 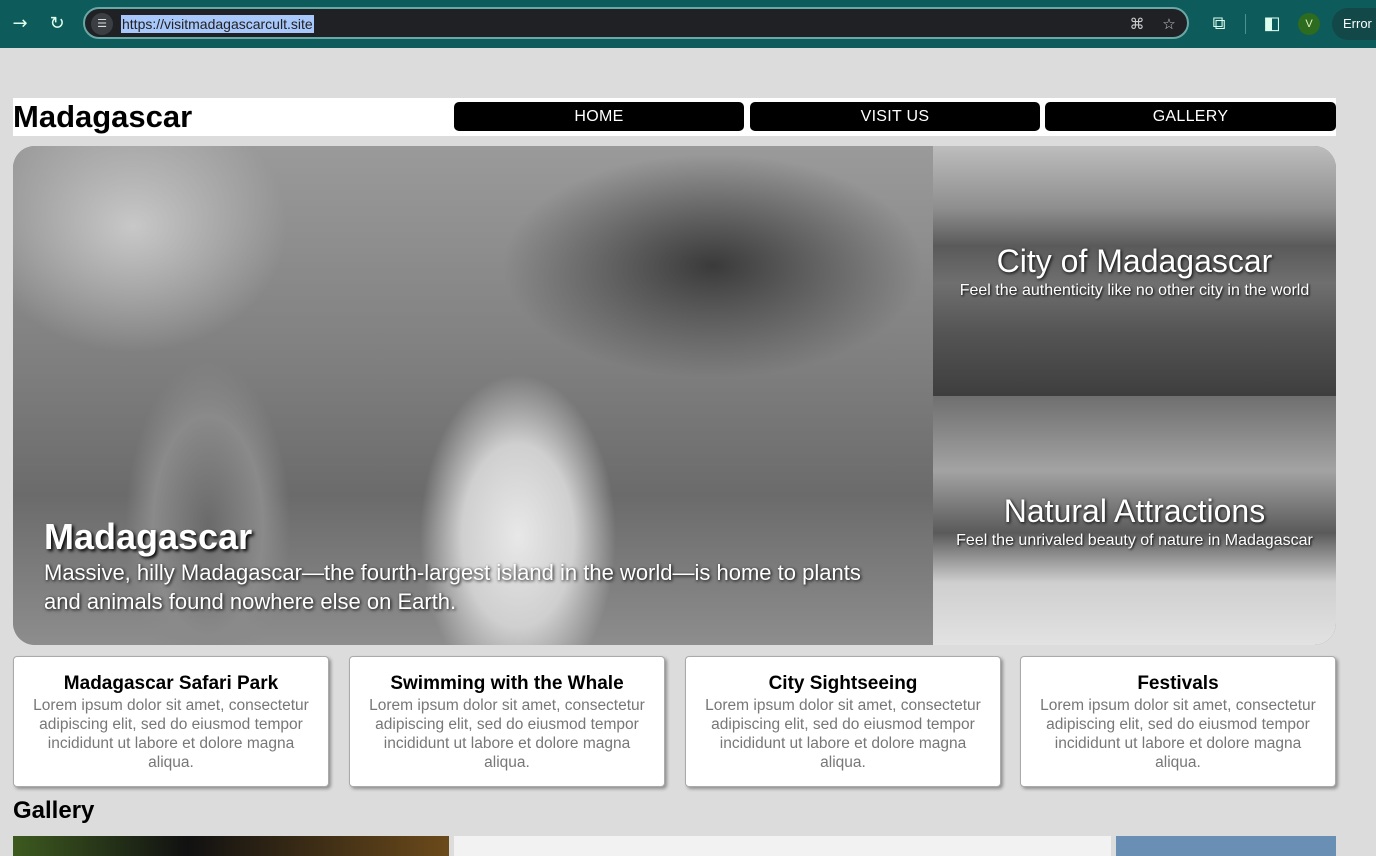 What do you see at coordinates (1134, 511) in the screenshot?
I see `nature-title: Natural Attractions` at bounding box center [1134, 511].